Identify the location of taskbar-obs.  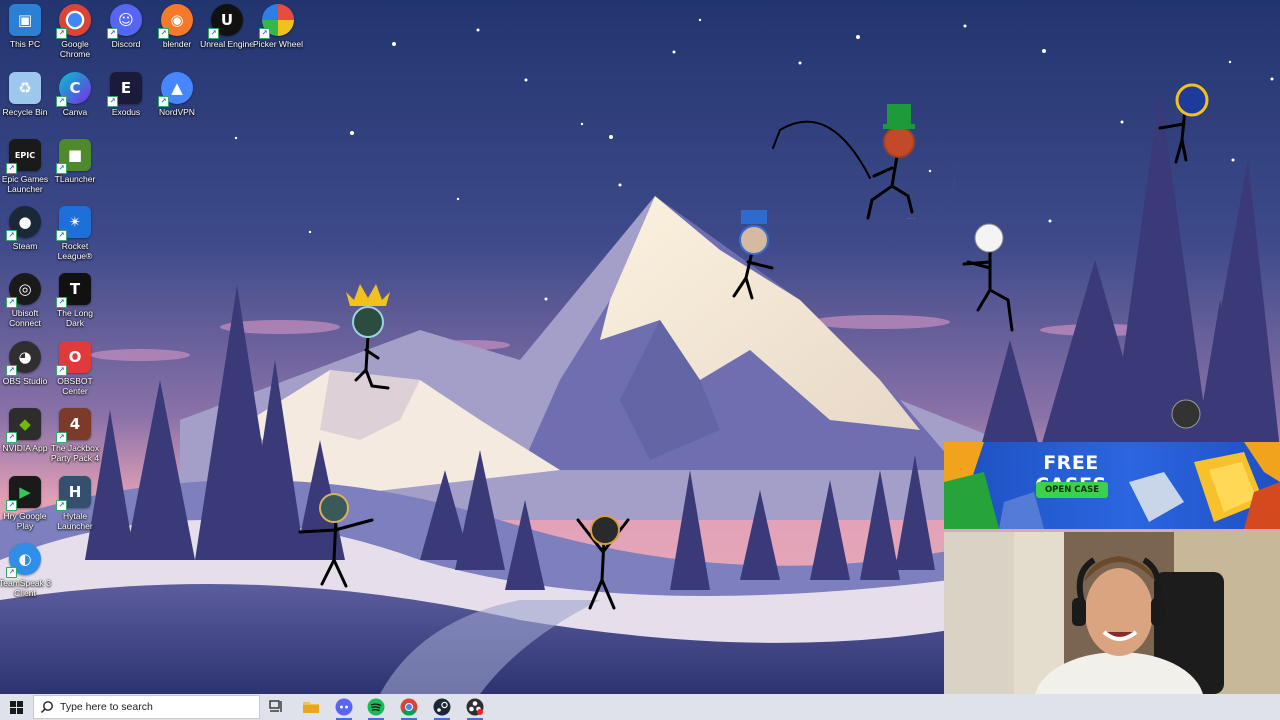
(475, 708).